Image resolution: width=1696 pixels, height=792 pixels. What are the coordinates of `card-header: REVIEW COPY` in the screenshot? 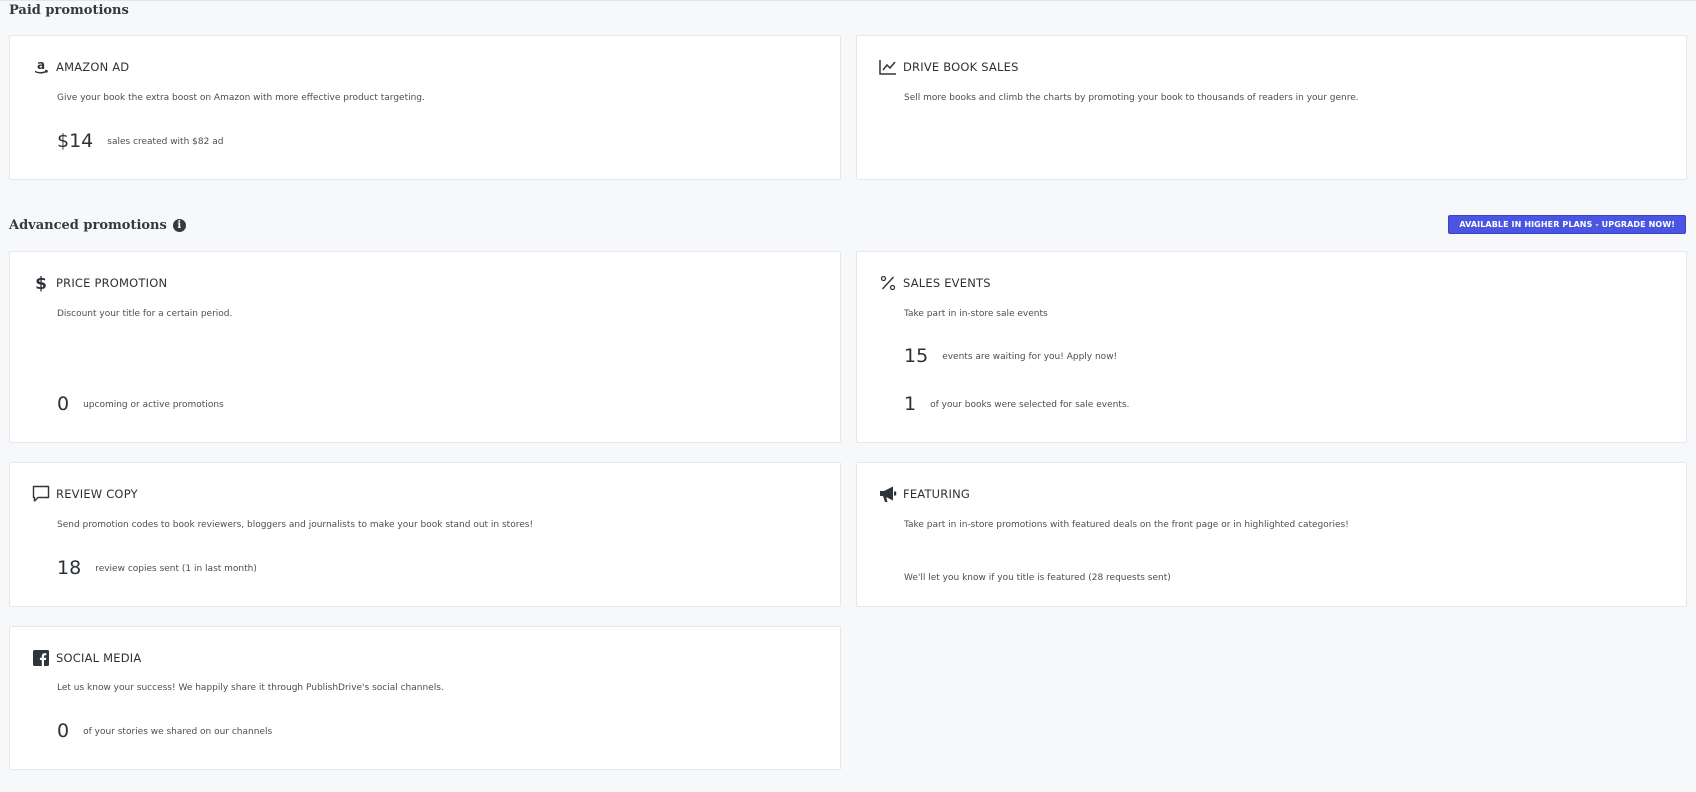 It's located at (85, 494).